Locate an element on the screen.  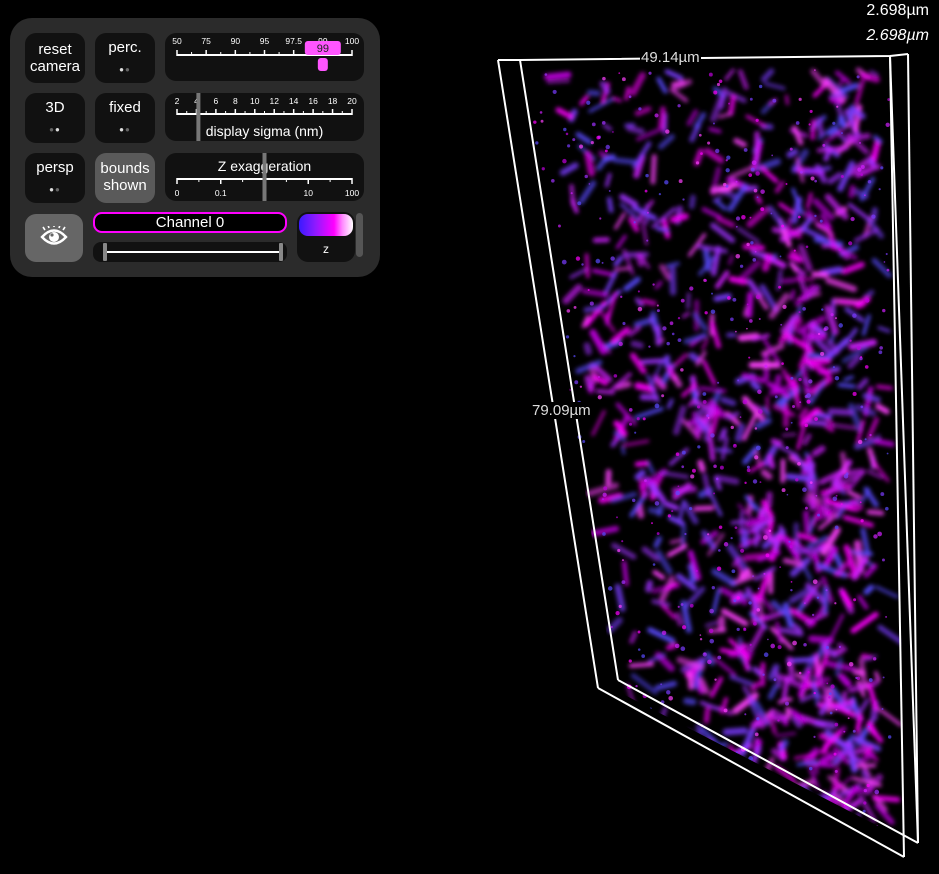
height-dimension-label: 79.09µm is located at coordinates (561, 410).